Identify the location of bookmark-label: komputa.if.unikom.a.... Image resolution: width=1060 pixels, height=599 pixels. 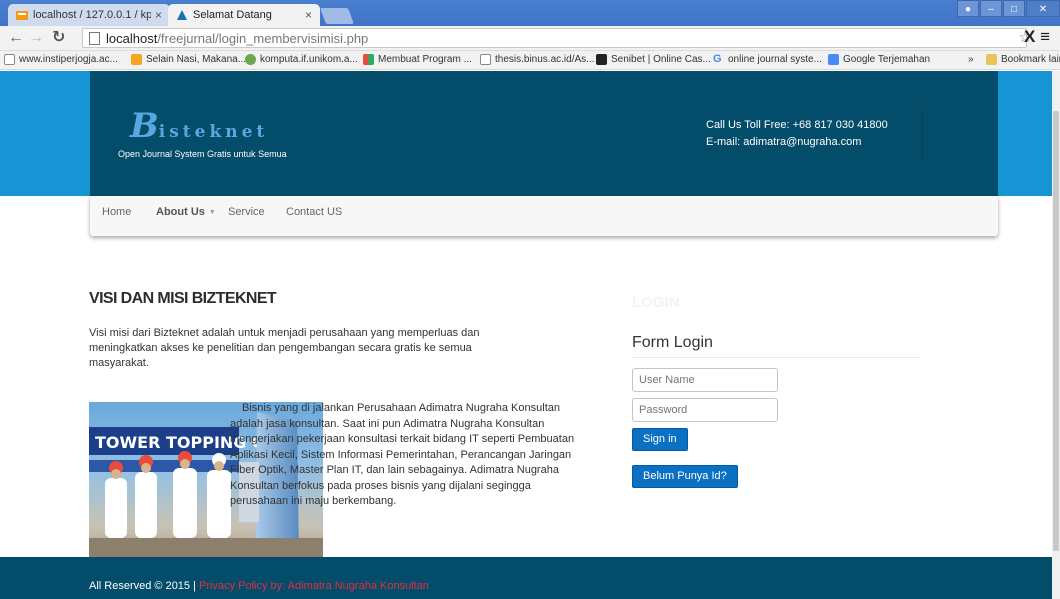
(309, 59).